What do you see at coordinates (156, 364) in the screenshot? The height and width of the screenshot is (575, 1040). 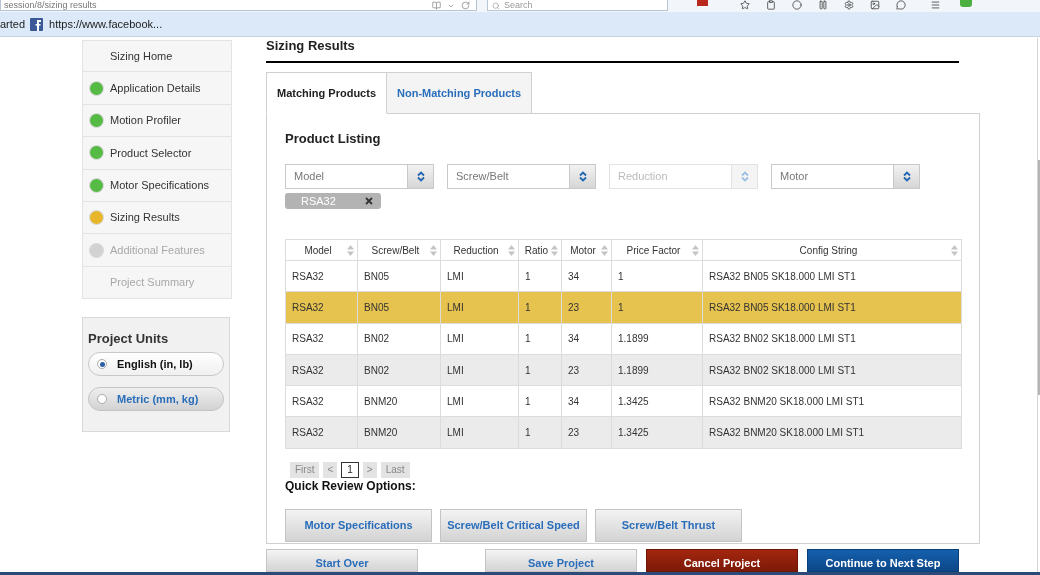 I see `unit-radio-option: English (in, lb)` at bounding box center [156, 364].